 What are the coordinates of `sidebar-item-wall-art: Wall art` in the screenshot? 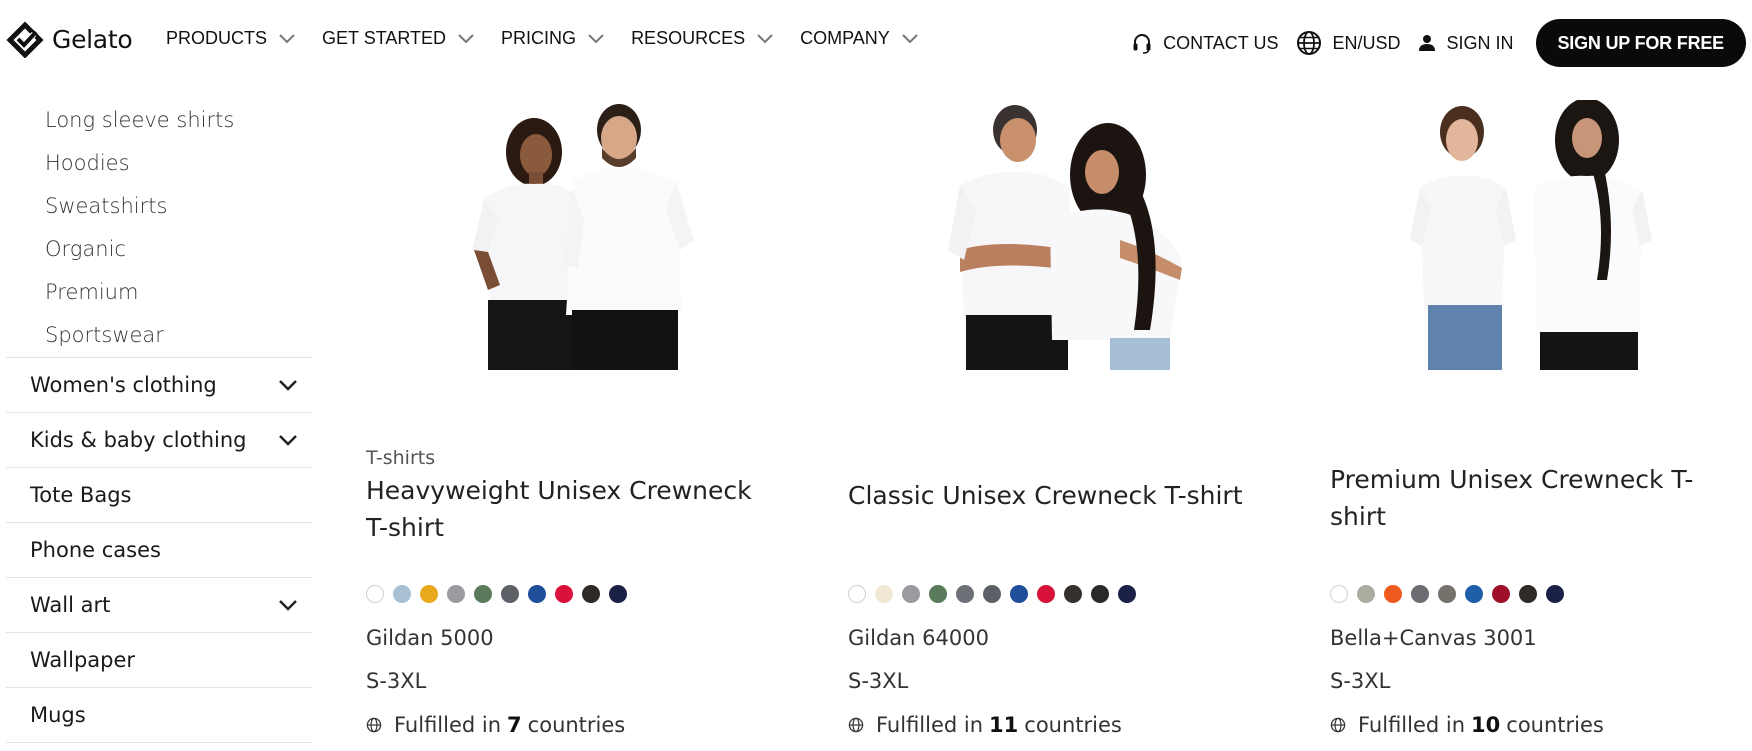 It's located at (159, 605).